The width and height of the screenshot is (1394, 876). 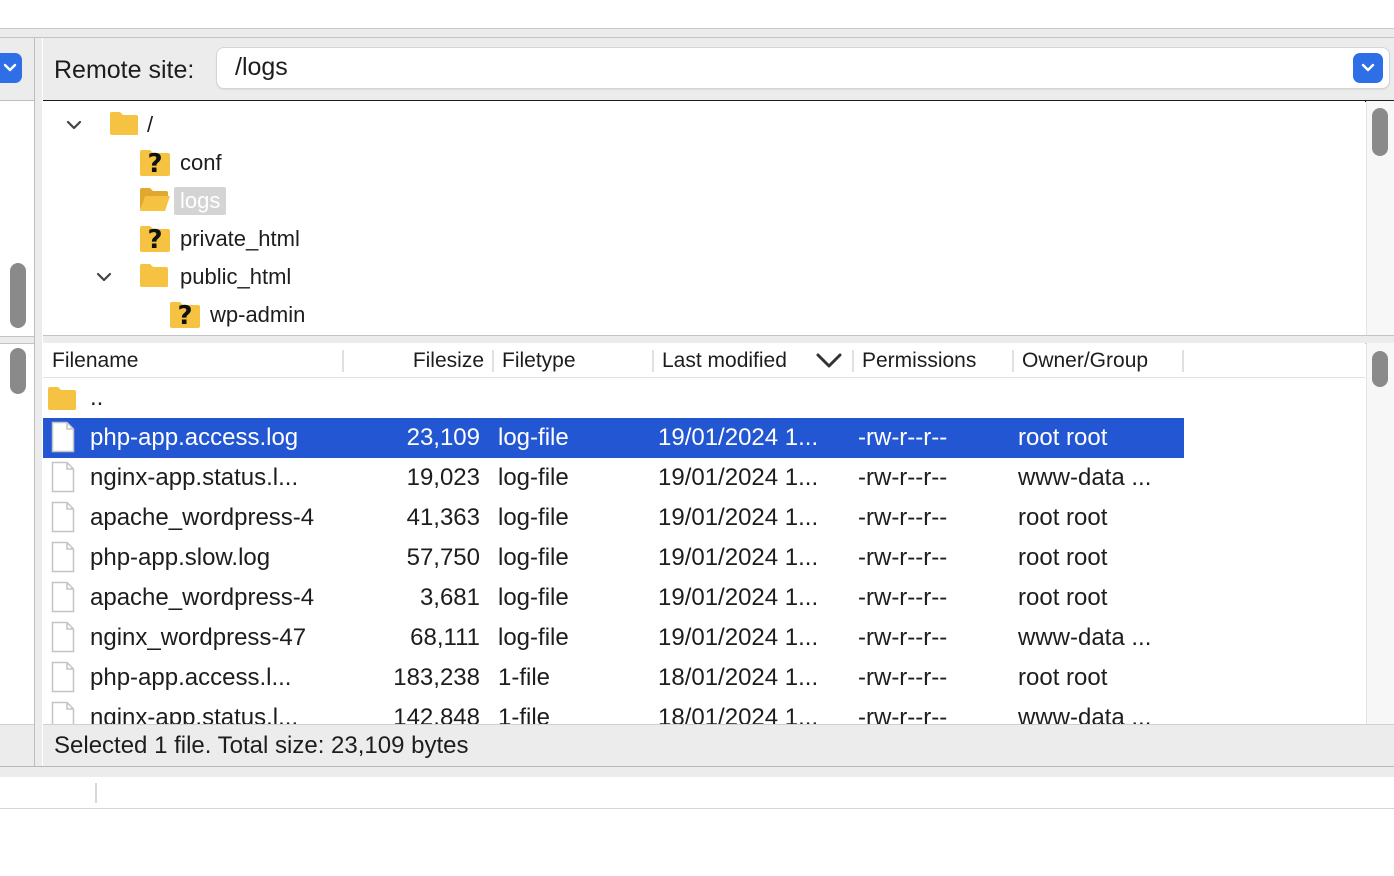 I want to click on file-size: 68,111, so click(x=445, y=637).